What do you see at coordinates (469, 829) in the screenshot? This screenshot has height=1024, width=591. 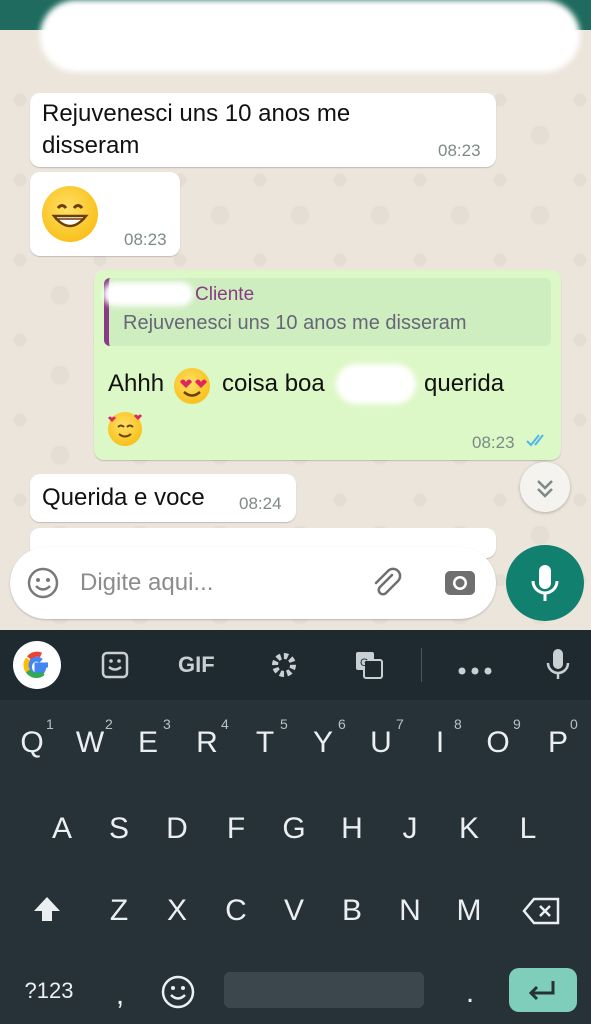 I see `key-k: K` at bounding box center [469, 829].